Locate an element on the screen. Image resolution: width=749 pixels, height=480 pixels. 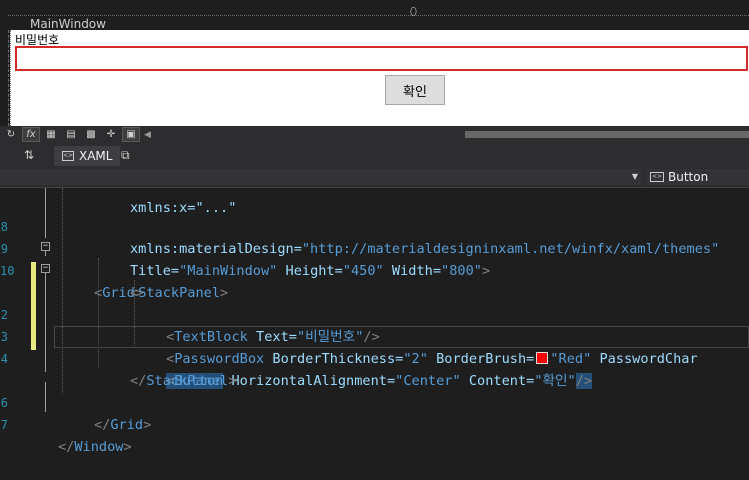
code-text: </Window> is located at coordinates (95, 447).